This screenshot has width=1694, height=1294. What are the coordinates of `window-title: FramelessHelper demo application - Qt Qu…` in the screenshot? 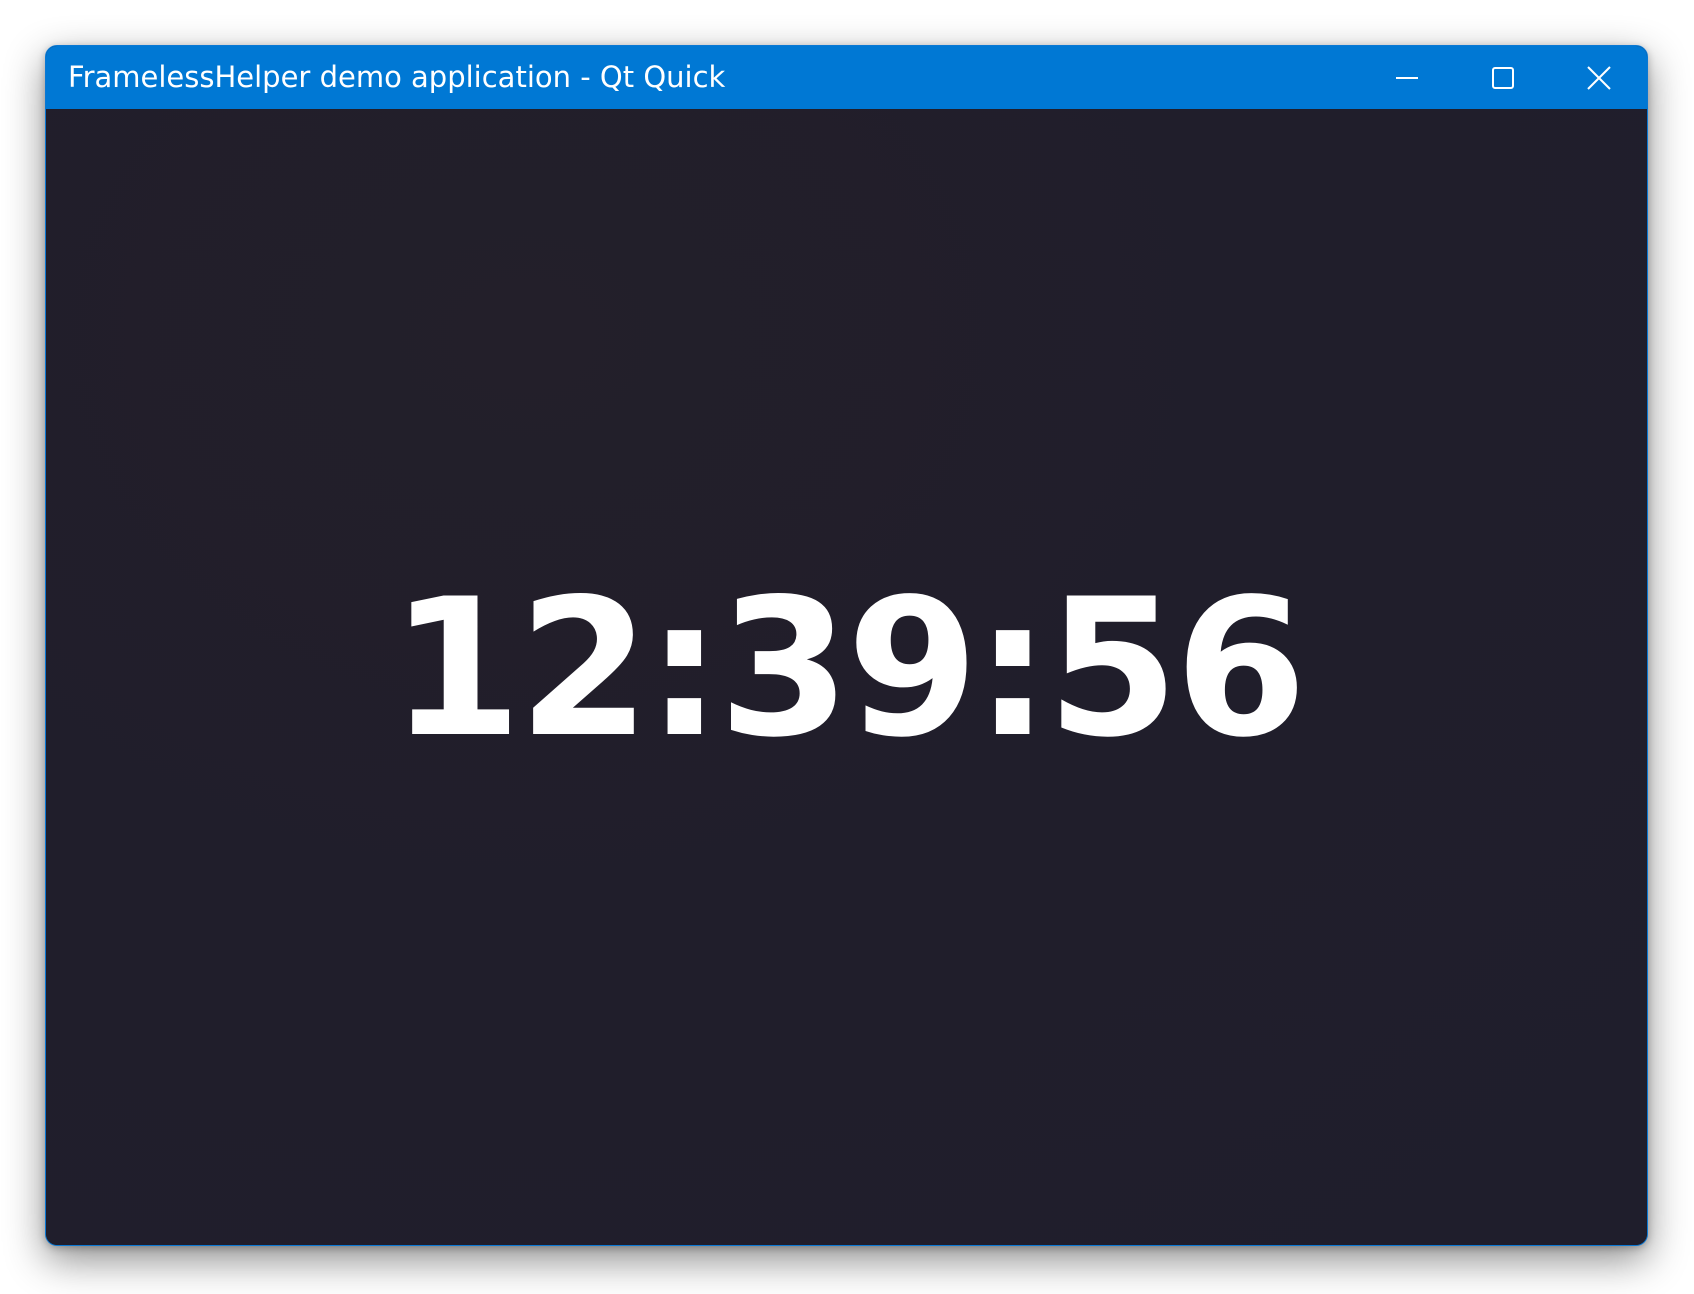 It's located at (397, 77).